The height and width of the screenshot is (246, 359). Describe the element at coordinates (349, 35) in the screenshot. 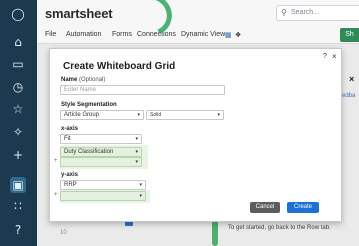

I see `share-button: Sh` at that location.